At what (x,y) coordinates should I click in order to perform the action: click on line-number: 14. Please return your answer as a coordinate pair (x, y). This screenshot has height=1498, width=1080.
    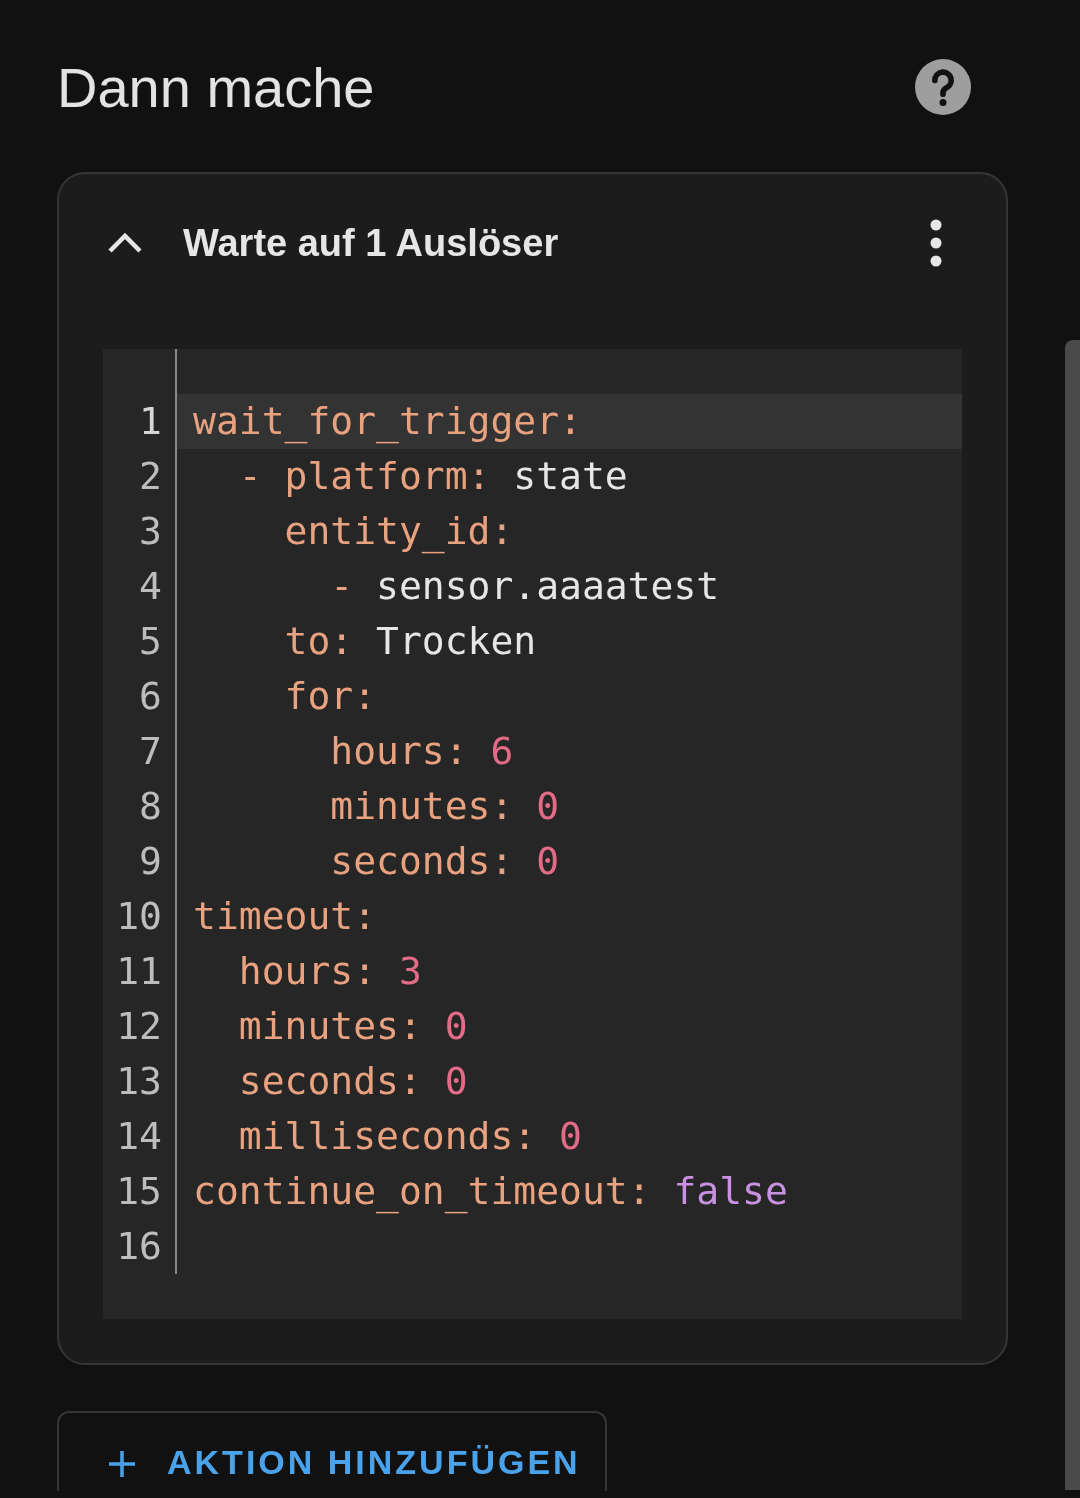
    Looking at the image, I should click on (139, 1136).